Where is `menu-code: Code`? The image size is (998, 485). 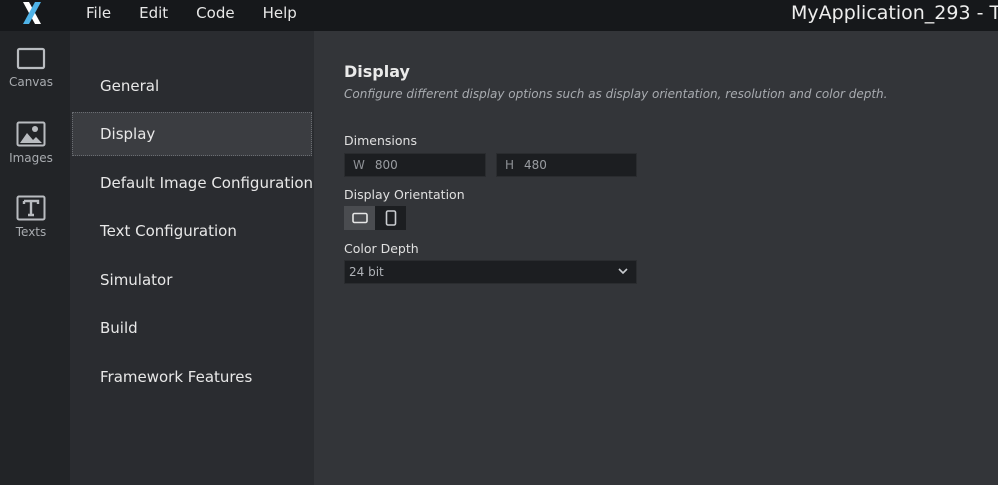 menu-code: Code is located at coordinates (215, 13).